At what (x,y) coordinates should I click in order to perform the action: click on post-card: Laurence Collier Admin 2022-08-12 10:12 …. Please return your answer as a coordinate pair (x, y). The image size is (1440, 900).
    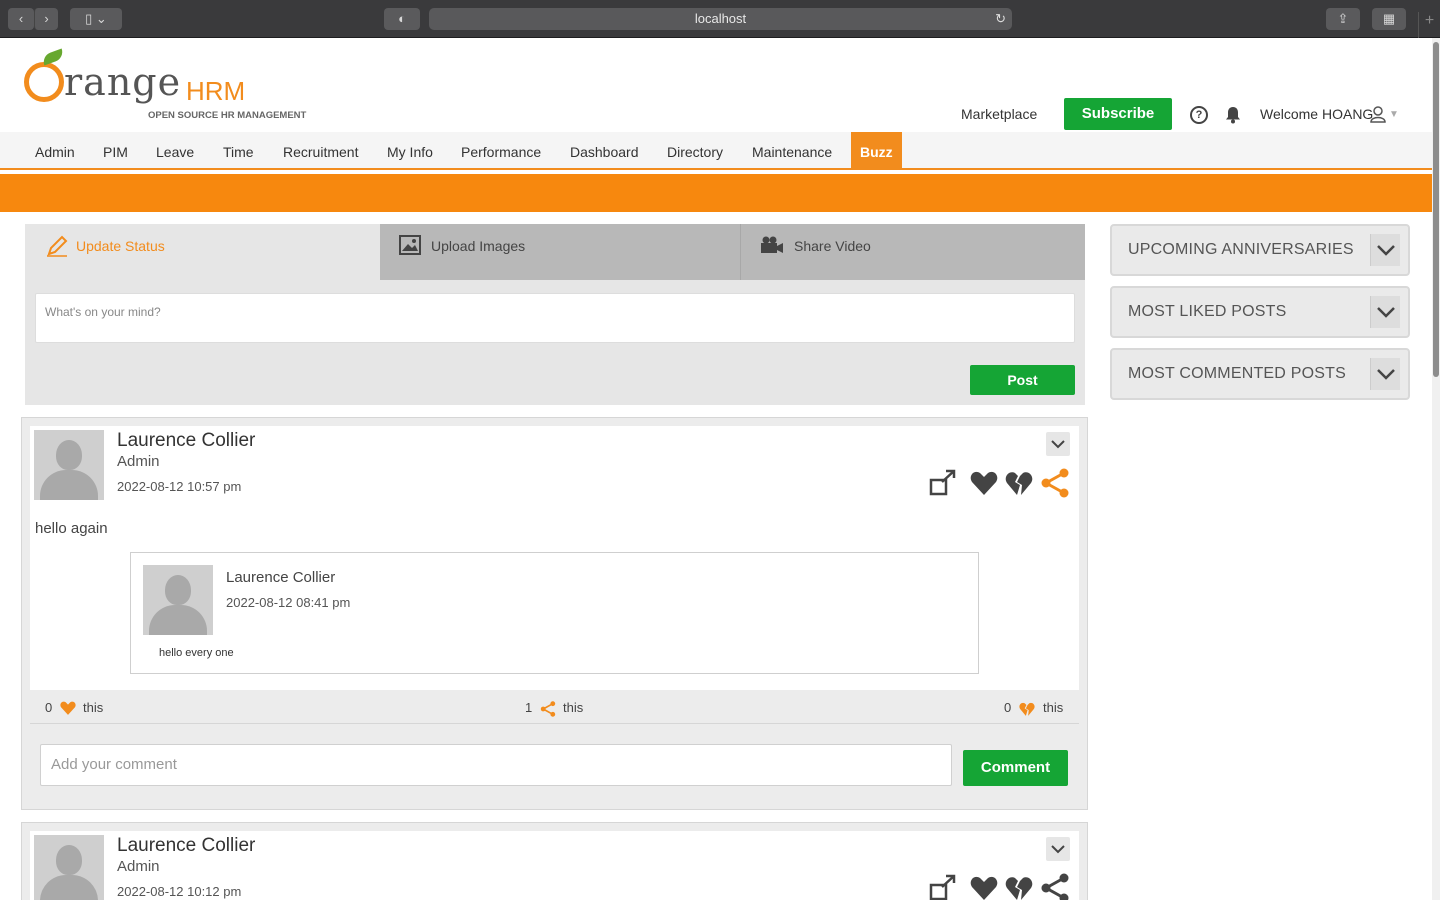
    Looking at the image, I should click on (554, 861).